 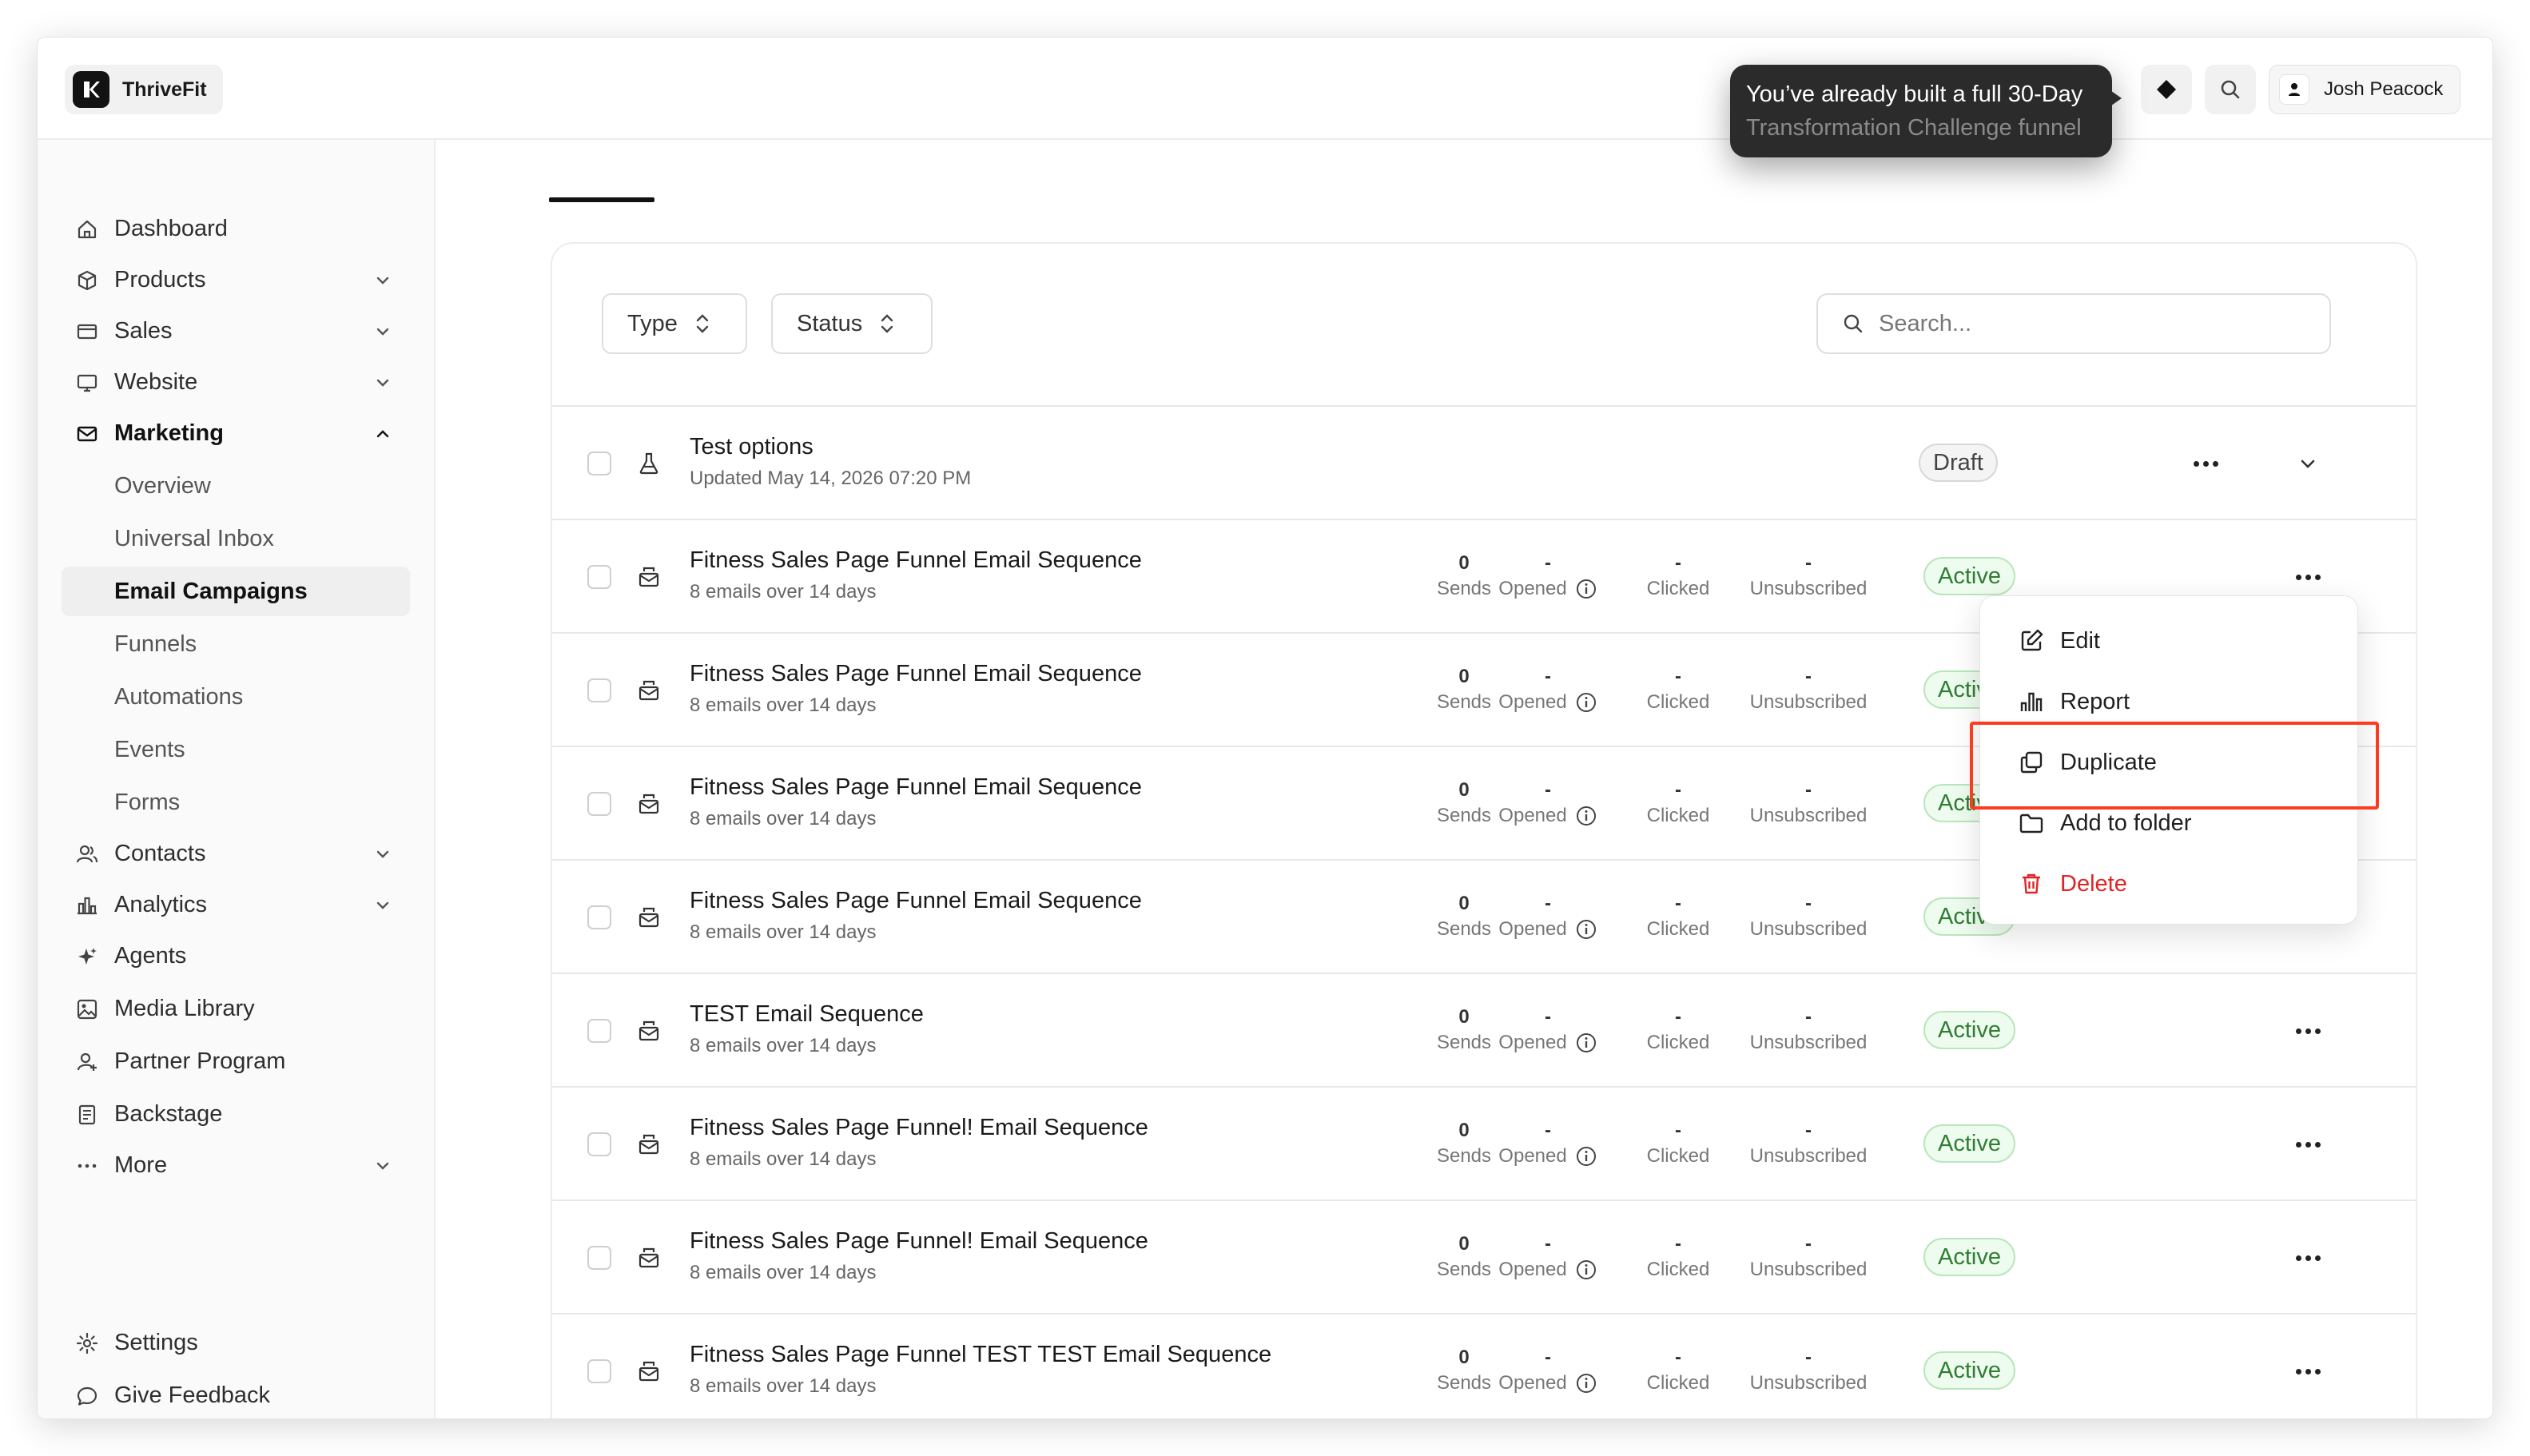 I want to click on sidebar-item-products: Products, so click(x=236, y=279).